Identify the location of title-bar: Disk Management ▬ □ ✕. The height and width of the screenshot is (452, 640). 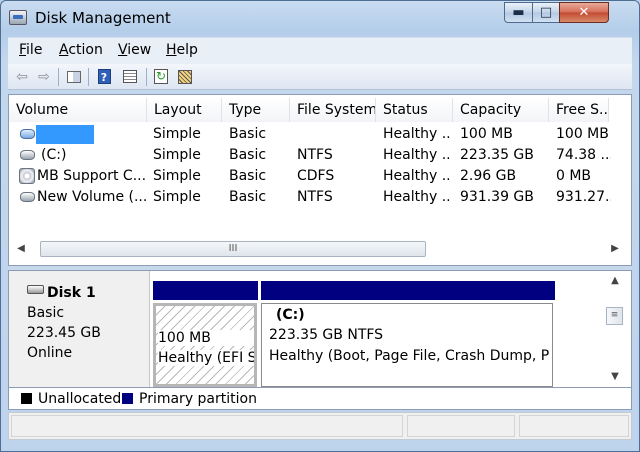
(320, 18).